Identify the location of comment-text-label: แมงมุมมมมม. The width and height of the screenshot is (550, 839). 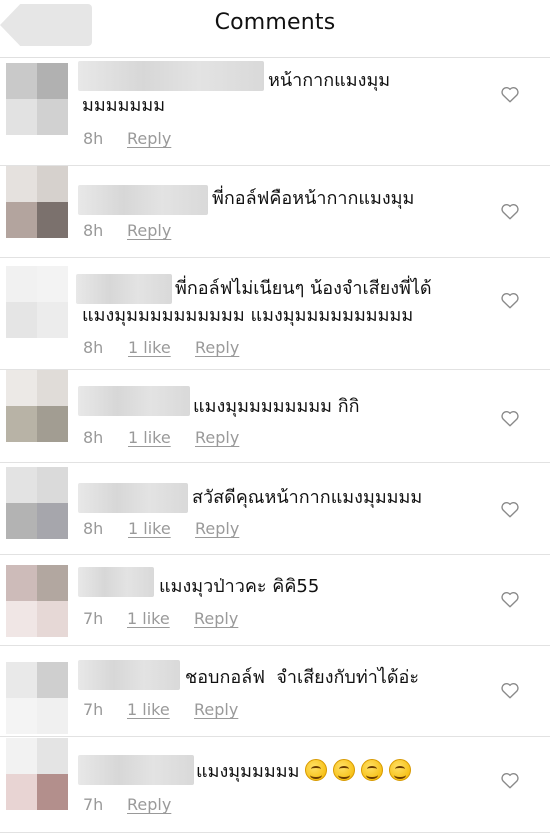
(248, 771).